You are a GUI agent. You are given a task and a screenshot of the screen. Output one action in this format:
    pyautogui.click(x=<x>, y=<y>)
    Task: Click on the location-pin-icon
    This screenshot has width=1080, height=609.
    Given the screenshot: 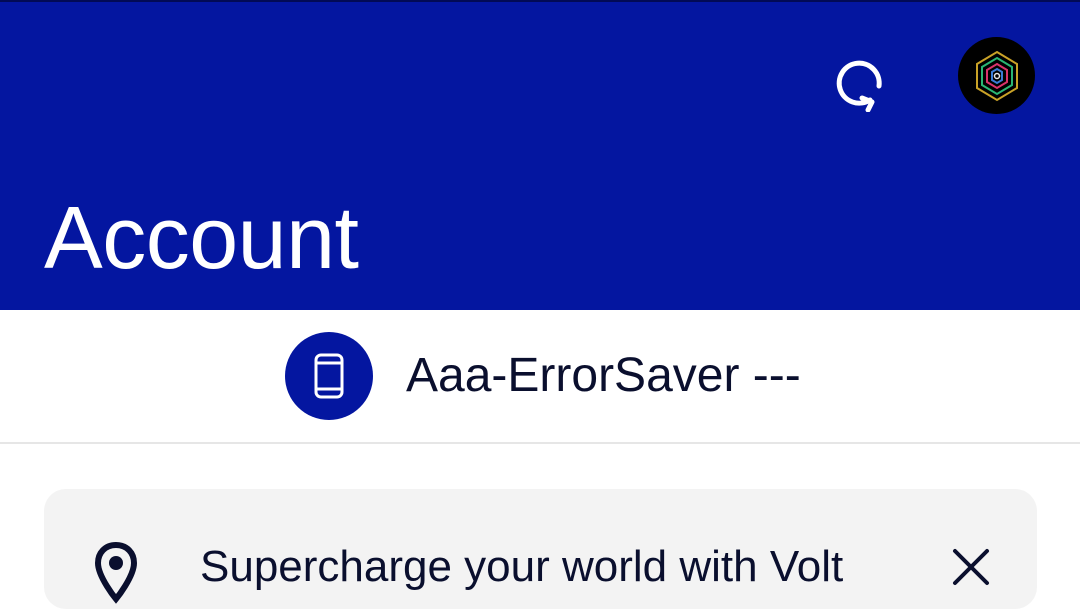 What is the action you would take?
    pyautogui.click(x=116, y=572)
    